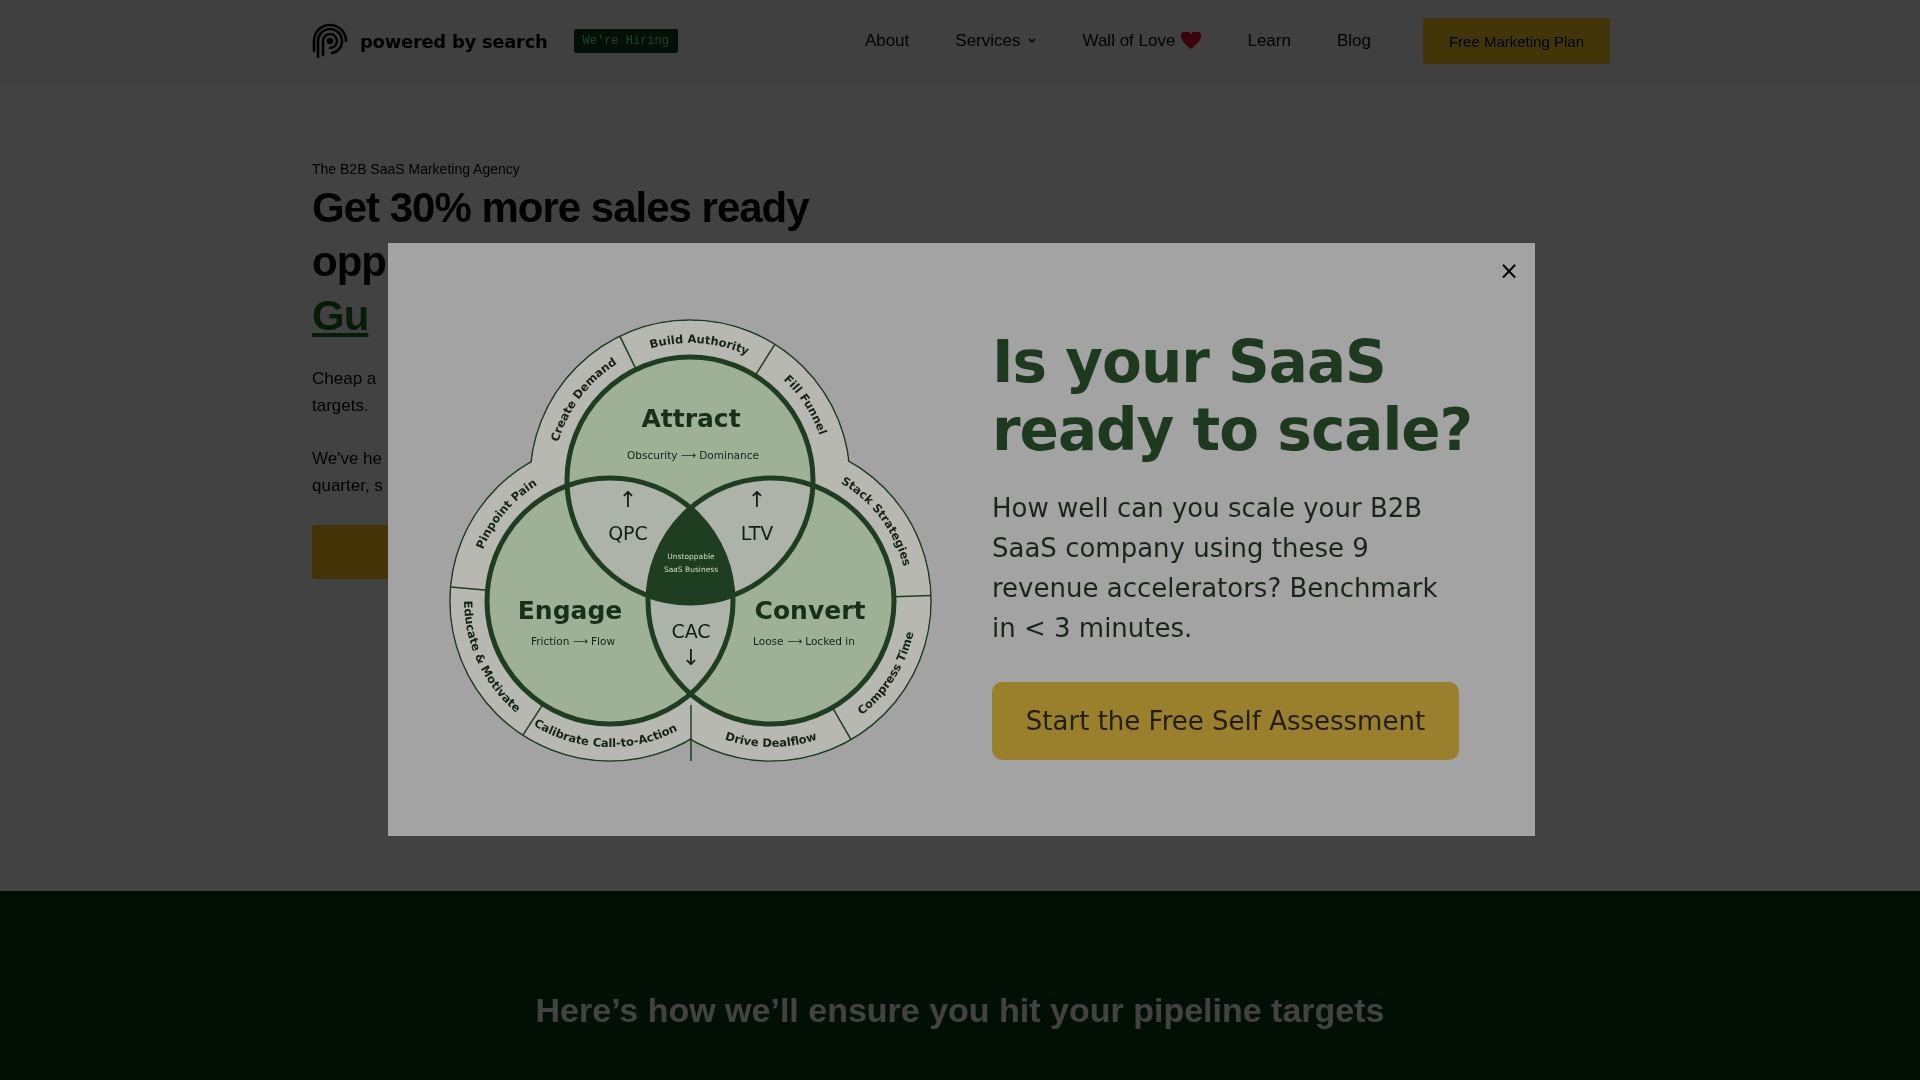 The width and height of the screenshot is (1920, 1080). I want to click on ring-label: Drive Dealflow, so click(771, 739).